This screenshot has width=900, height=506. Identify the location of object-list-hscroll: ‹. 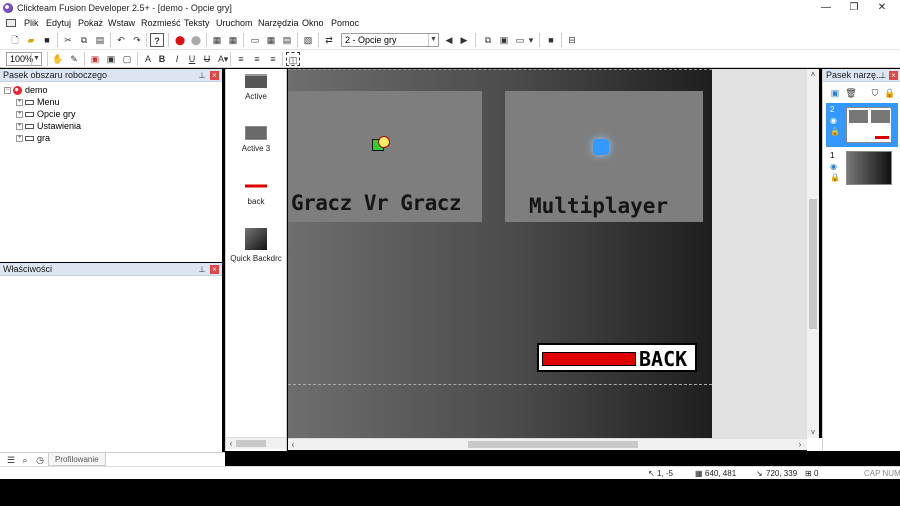
(256, 443).